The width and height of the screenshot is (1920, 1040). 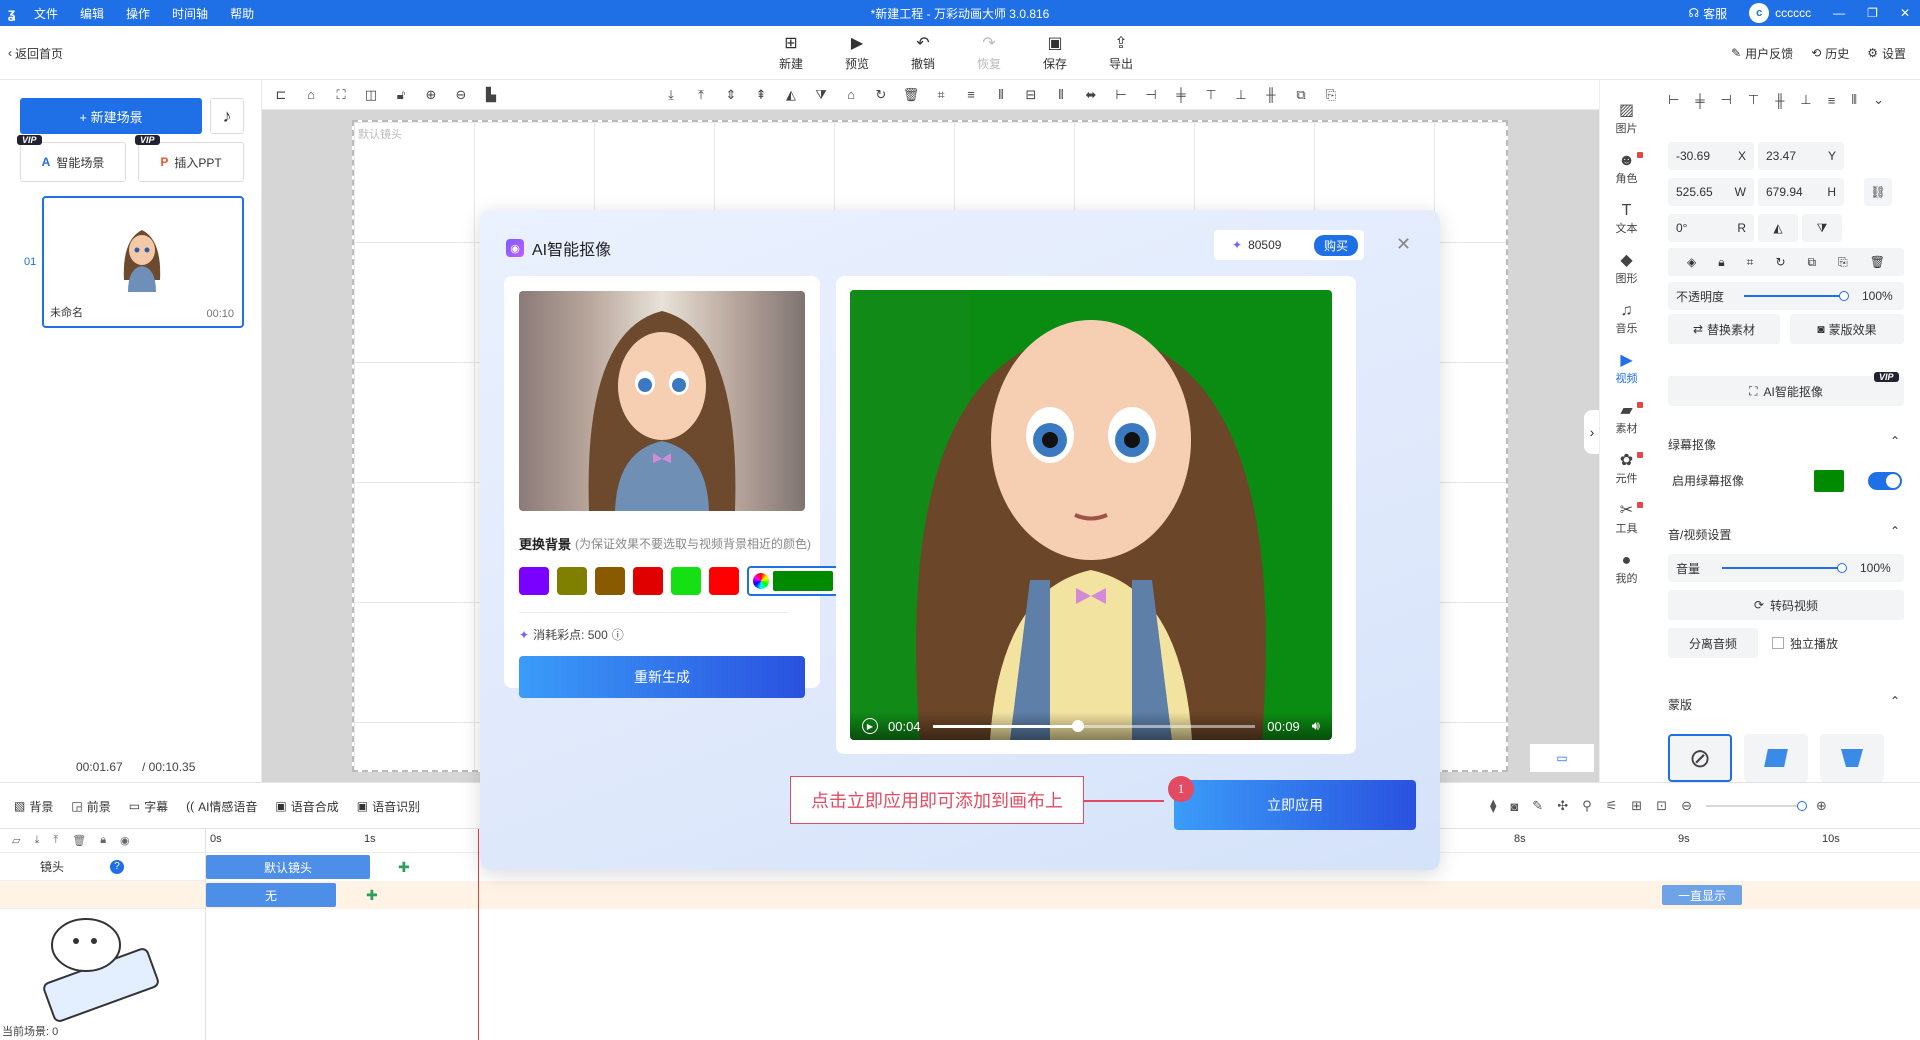 What do you see at coordinates (1211, 95) in the screenshot?
I see `top-edge-icon: ⊤` at bounding box center [1211, 95].